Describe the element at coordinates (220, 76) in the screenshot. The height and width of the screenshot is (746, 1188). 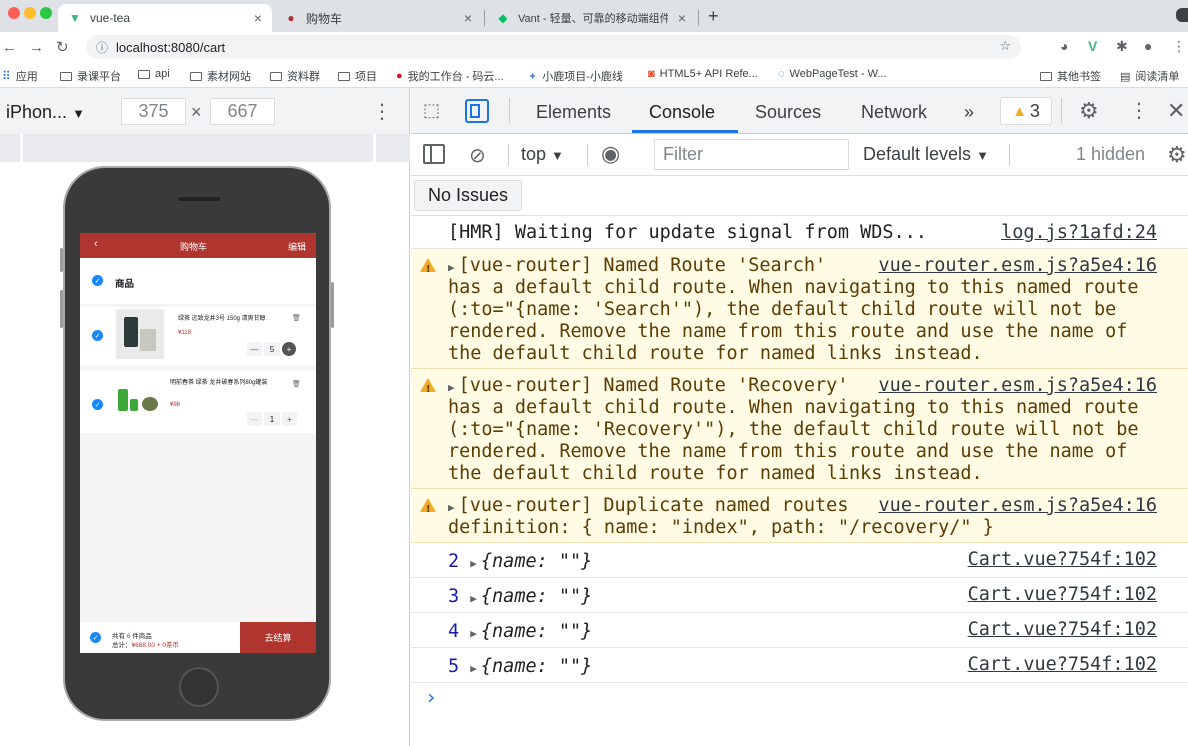
I see `bookmark-folder: 素材网站` at that location.